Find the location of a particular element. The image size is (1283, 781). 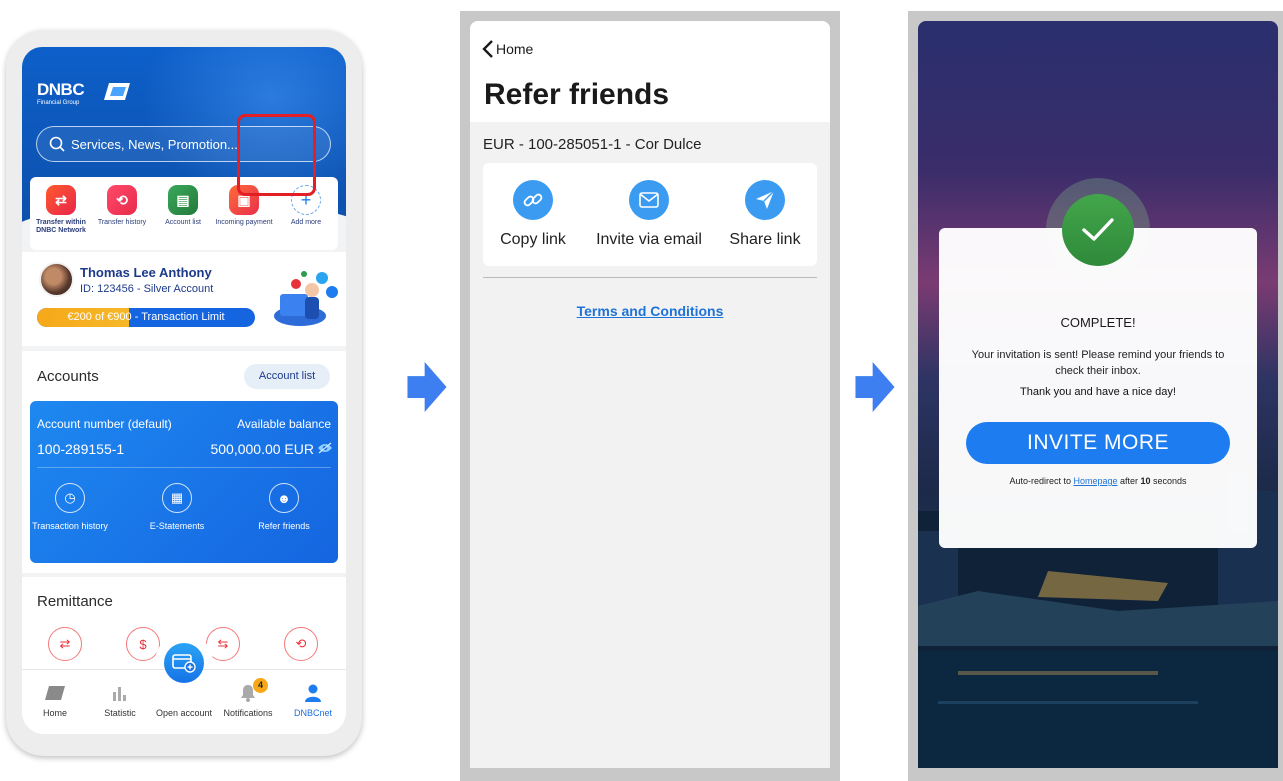

quick-action-label: Transfer within DNBC Network is located at coordinates (61, 227).